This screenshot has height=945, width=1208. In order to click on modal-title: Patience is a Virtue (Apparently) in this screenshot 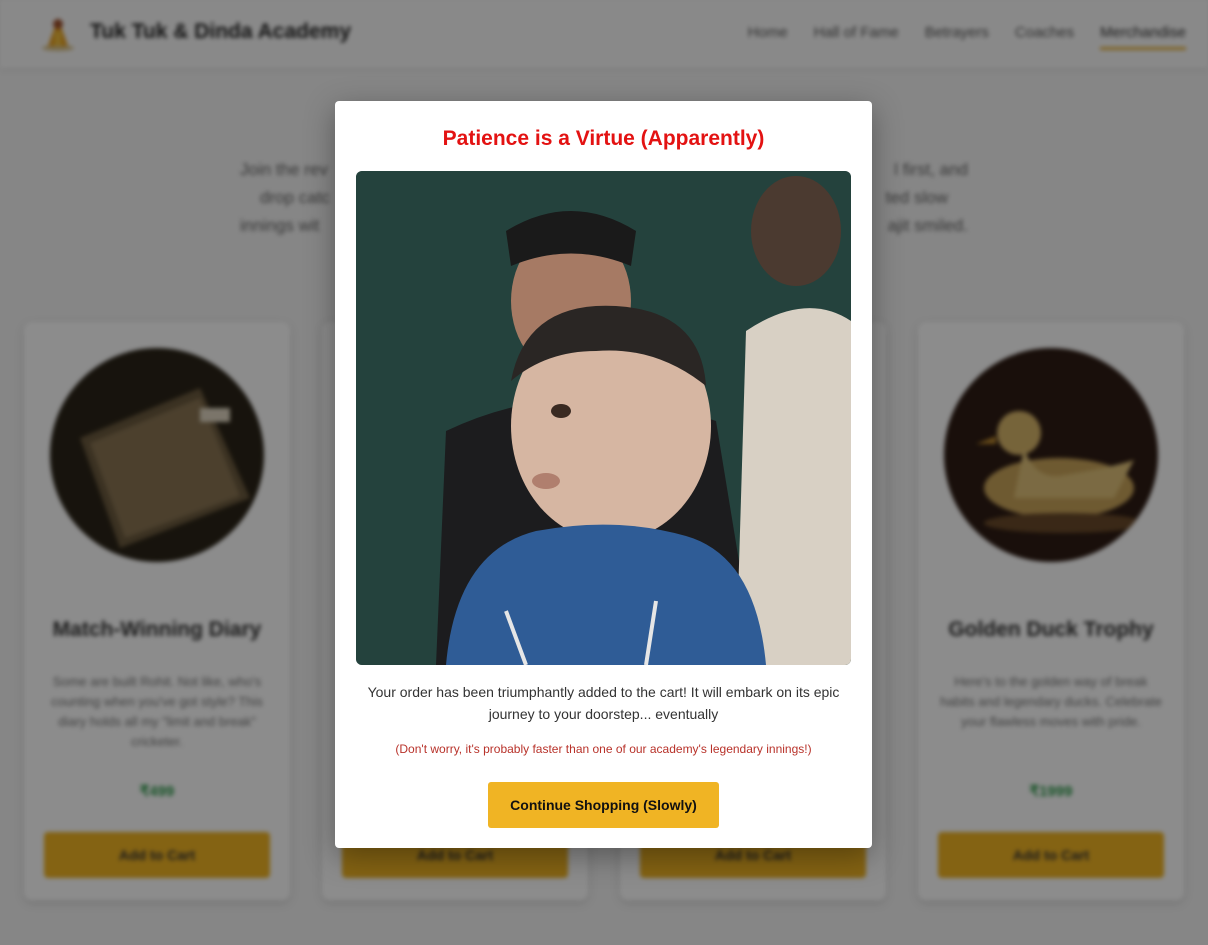, I will do `click(603, 138)`.